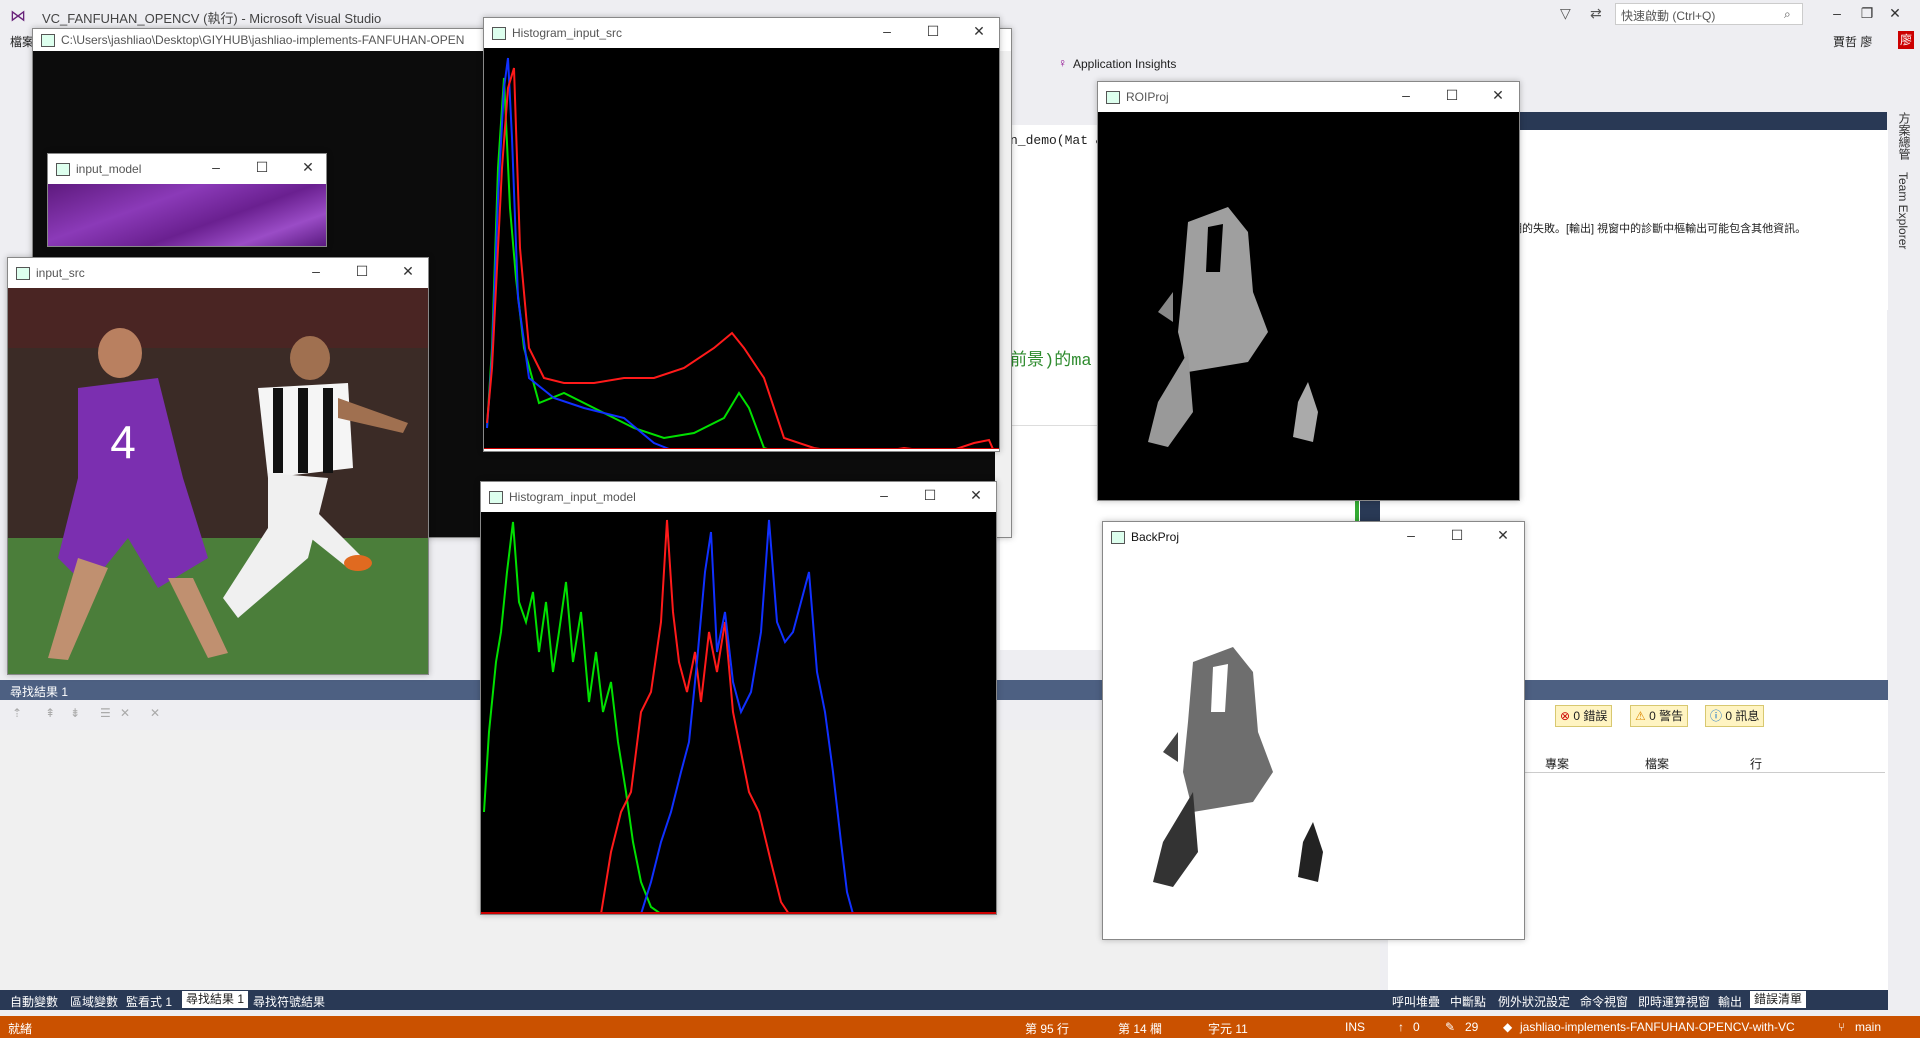 The image size is (1920, 1038). Describe the element at coordinates (289, 1001) in the screenshot. I see `tab-find-symbol: 尋找符號結果` at that location.